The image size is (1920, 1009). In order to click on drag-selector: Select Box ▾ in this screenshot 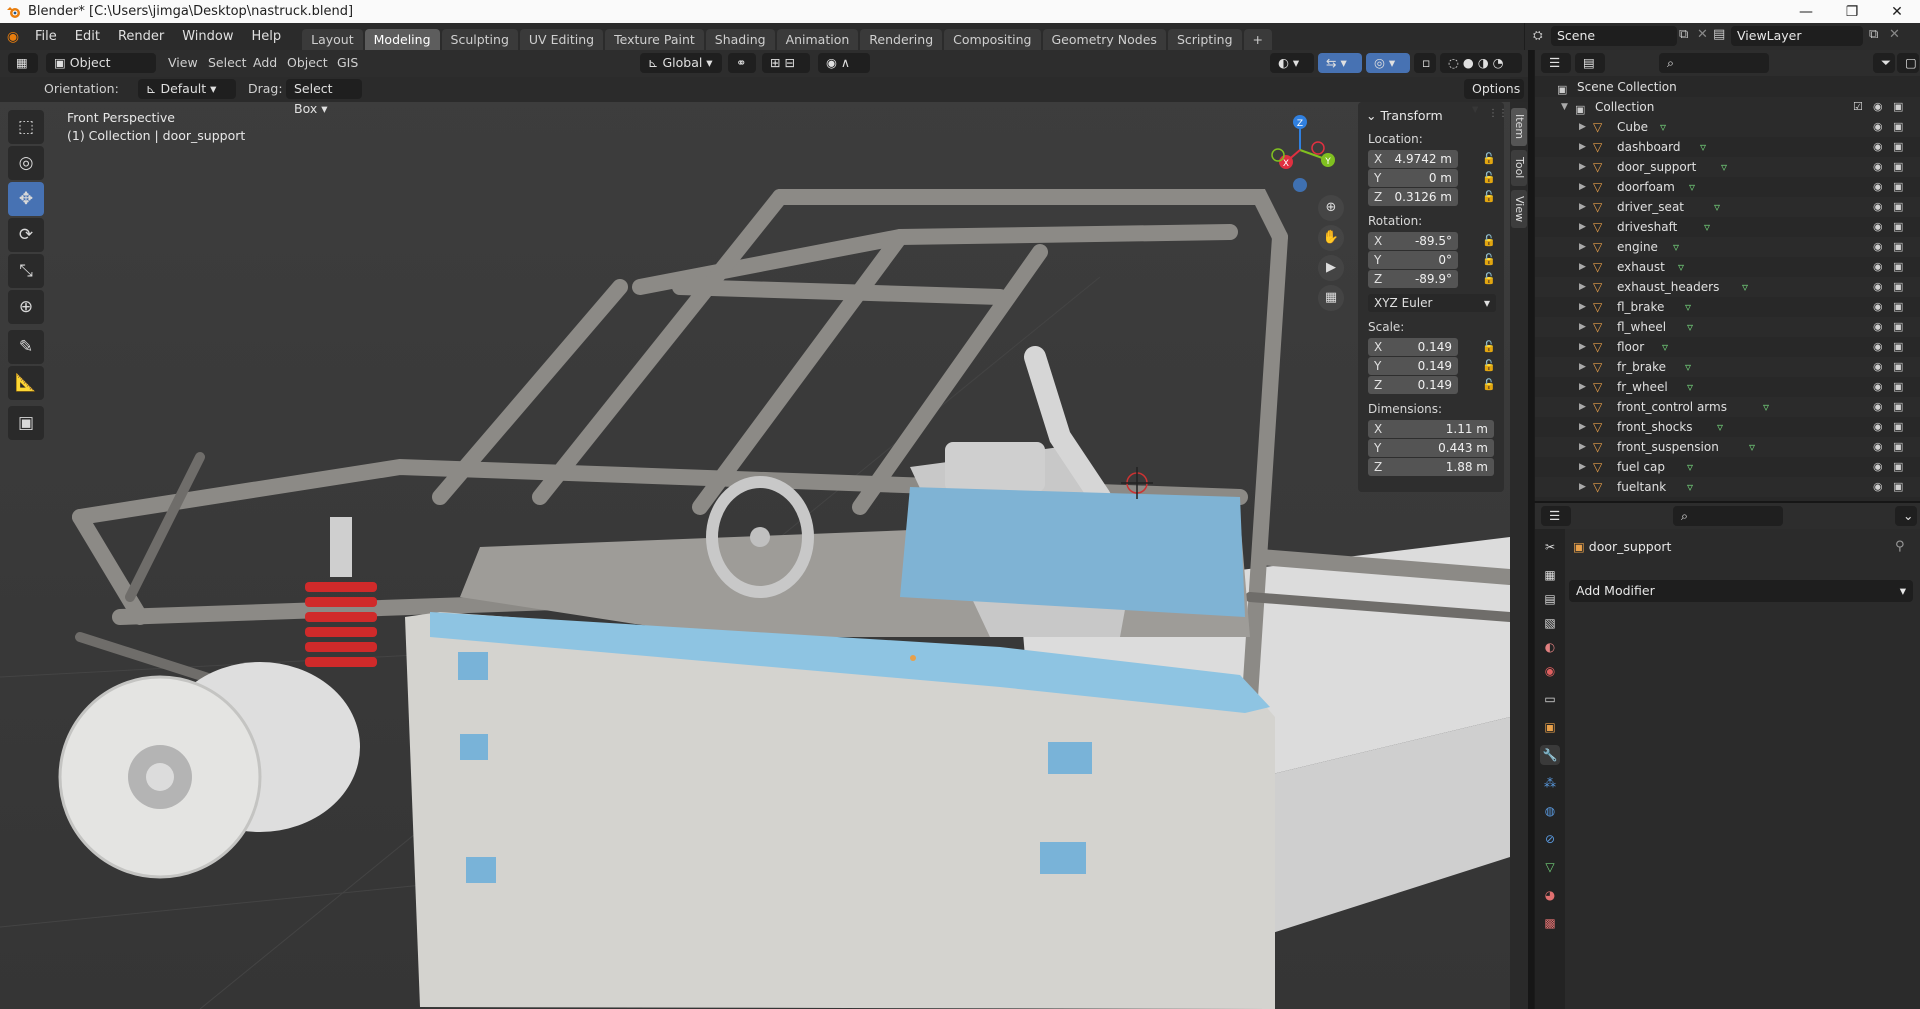, I will do `click(324, 97)`.